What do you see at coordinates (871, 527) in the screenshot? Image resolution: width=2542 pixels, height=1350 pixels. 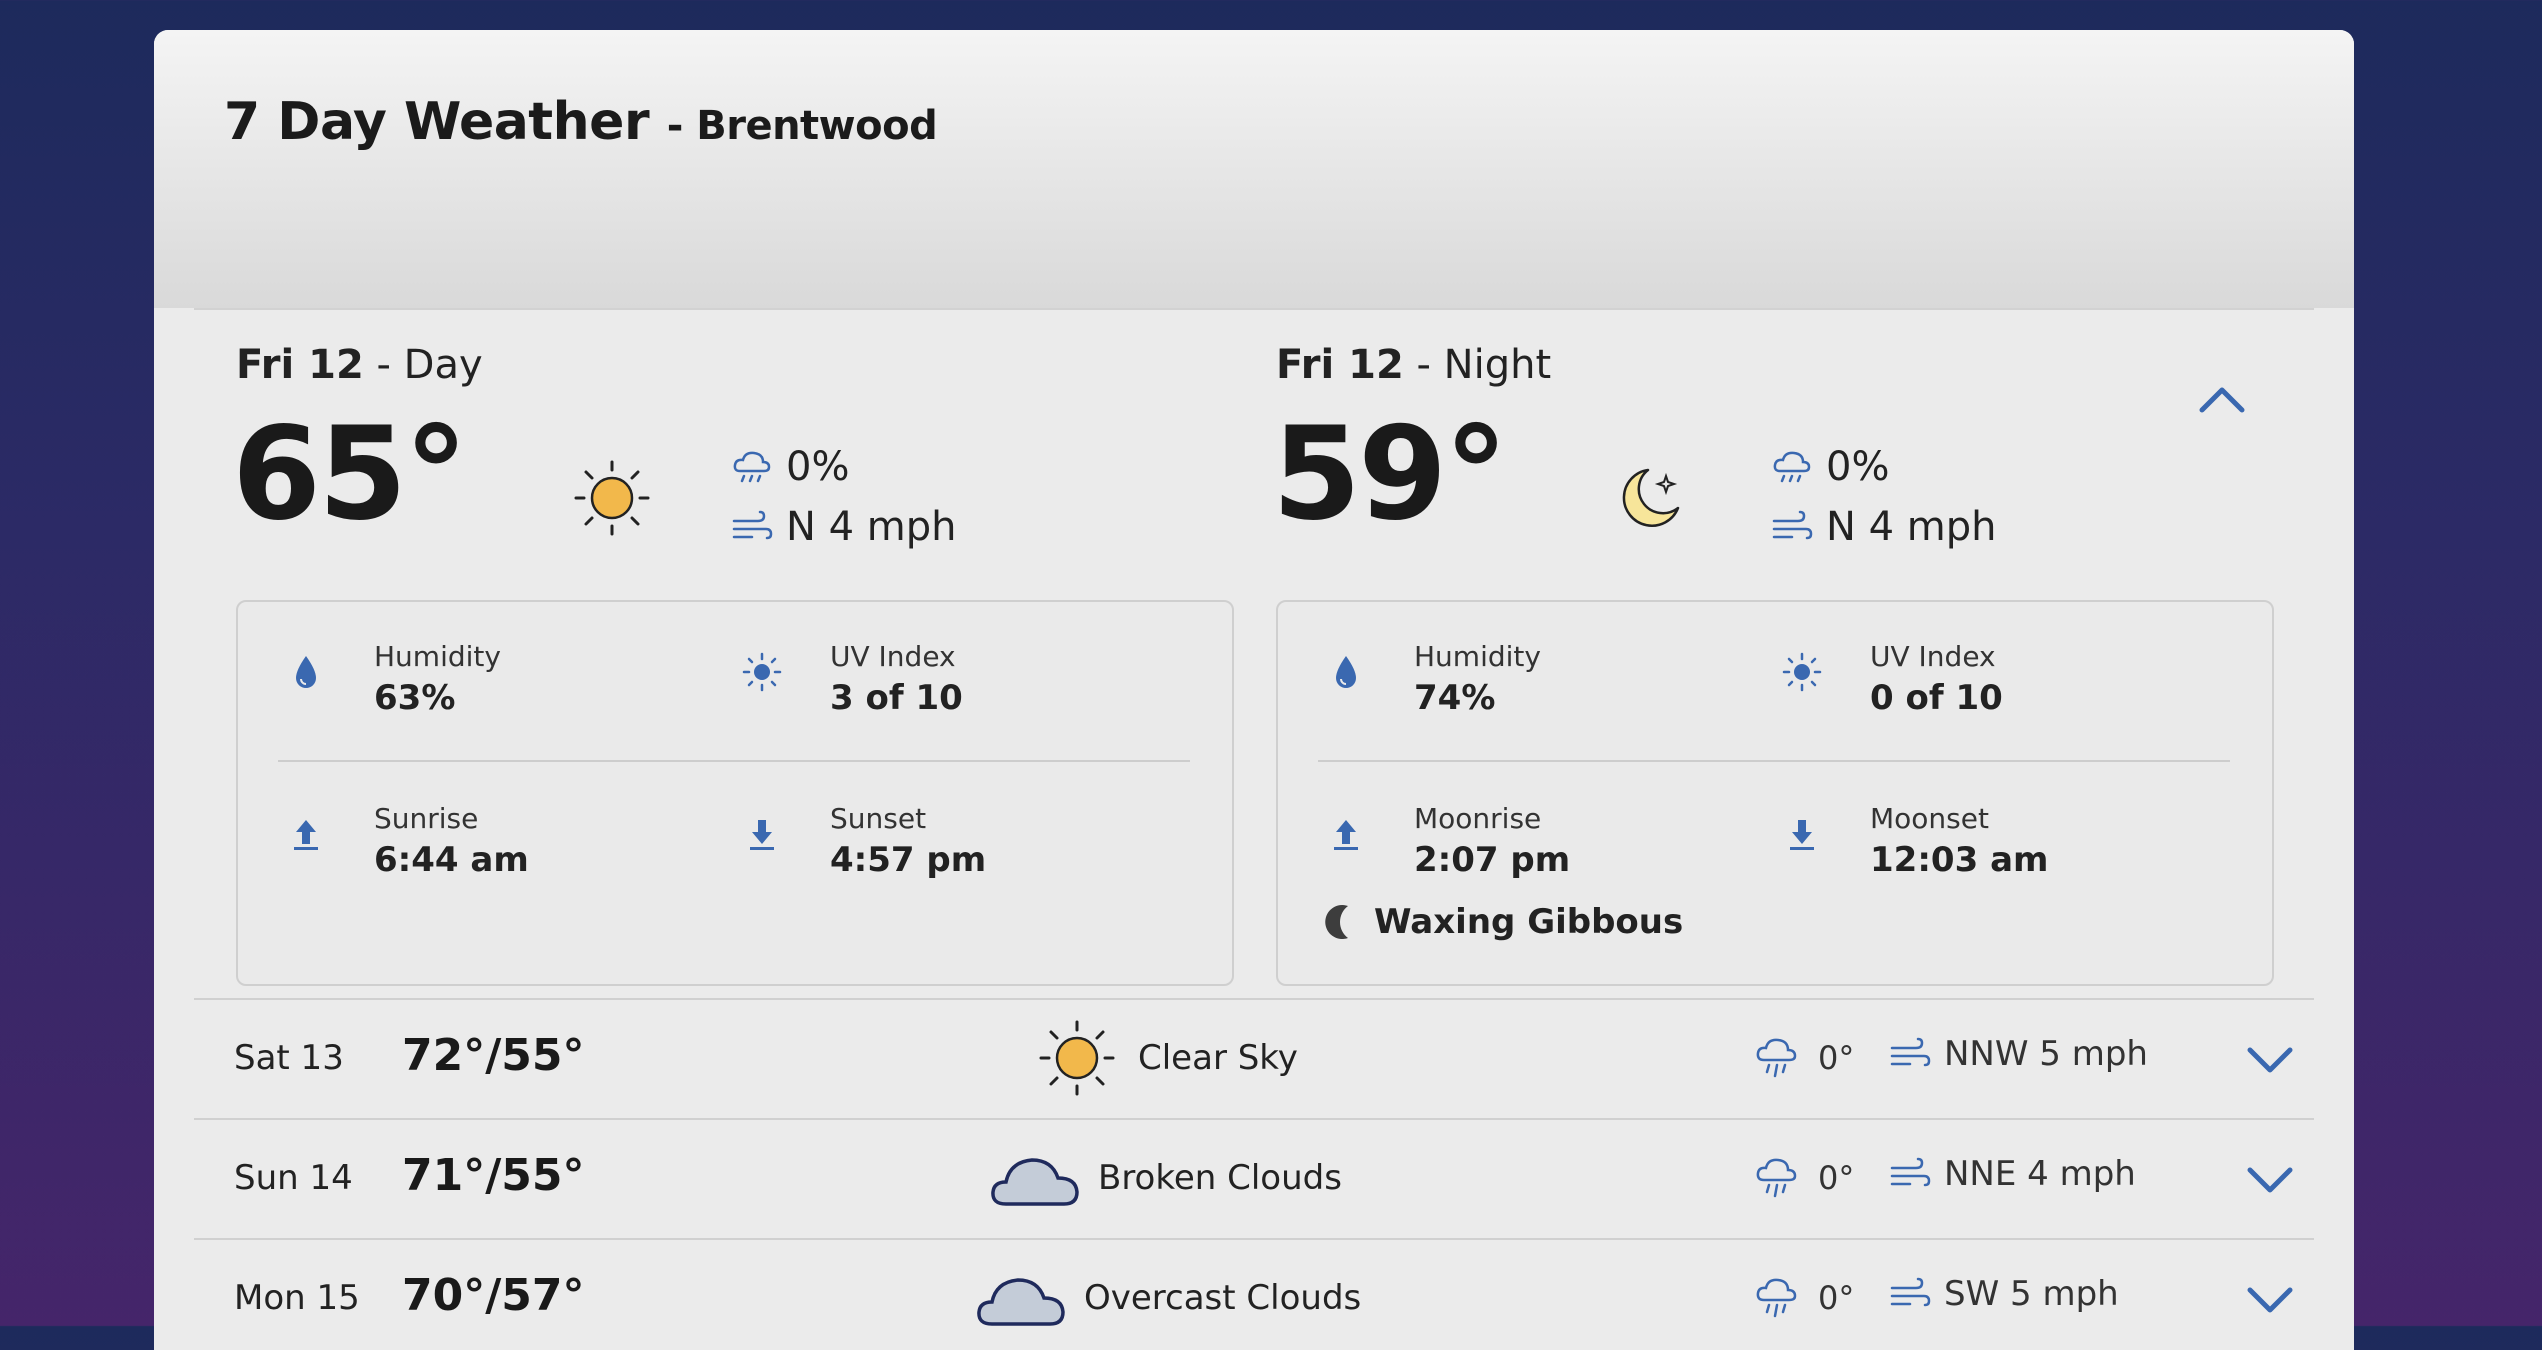 I see `day-wind-value: N 4 mph` at bounding box center [871, 527].